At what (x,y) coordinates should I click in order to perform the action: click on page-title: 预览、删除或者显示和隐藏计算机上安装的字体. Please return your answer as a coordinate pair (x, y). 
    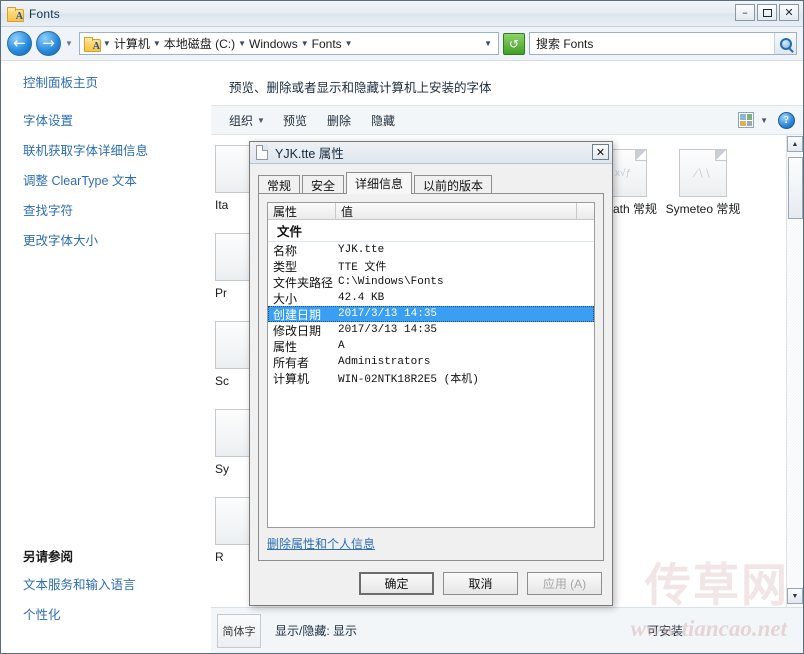
    Looking at the image, I should click on (360, 88).